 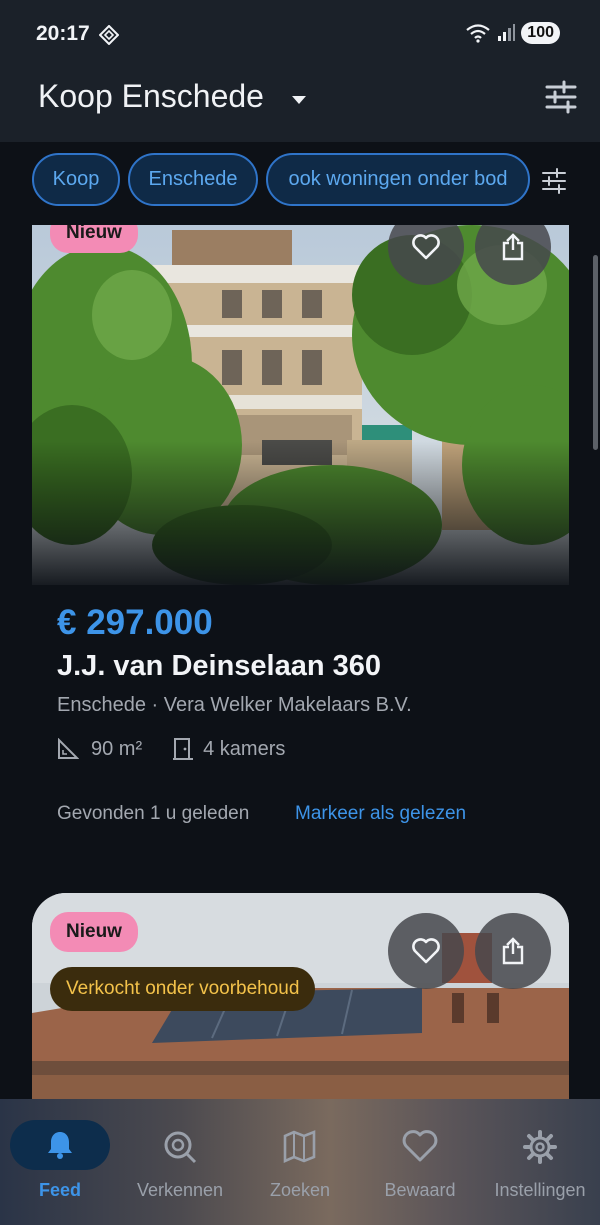 What do you see at coordinates (180, 1147) in the screenshot?
I see `explore-icon` at bounding box center [180, 1147].